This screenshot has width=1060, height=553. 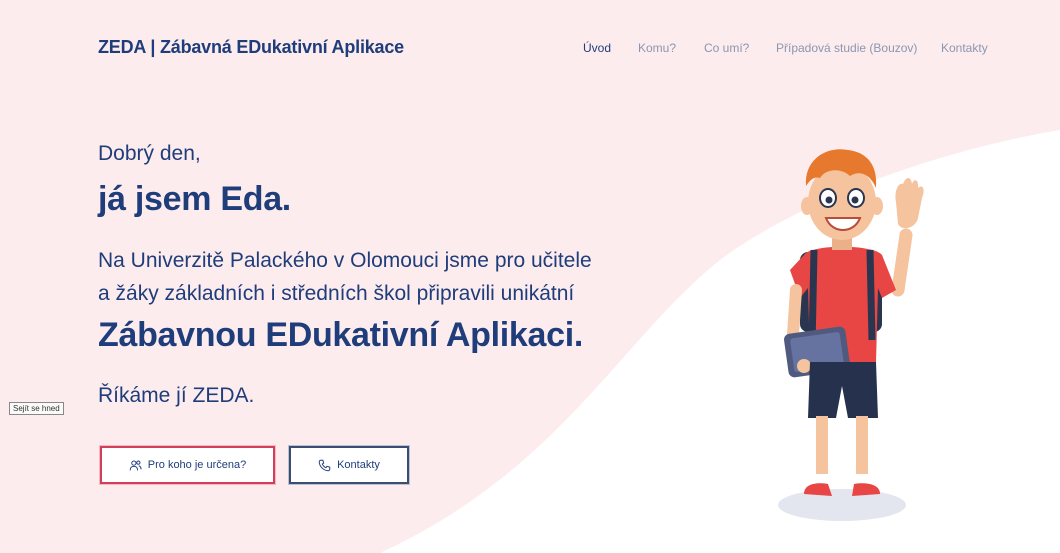 I want to click on nav-link-co-umi: Co umí?, so click(x=726, y=48).